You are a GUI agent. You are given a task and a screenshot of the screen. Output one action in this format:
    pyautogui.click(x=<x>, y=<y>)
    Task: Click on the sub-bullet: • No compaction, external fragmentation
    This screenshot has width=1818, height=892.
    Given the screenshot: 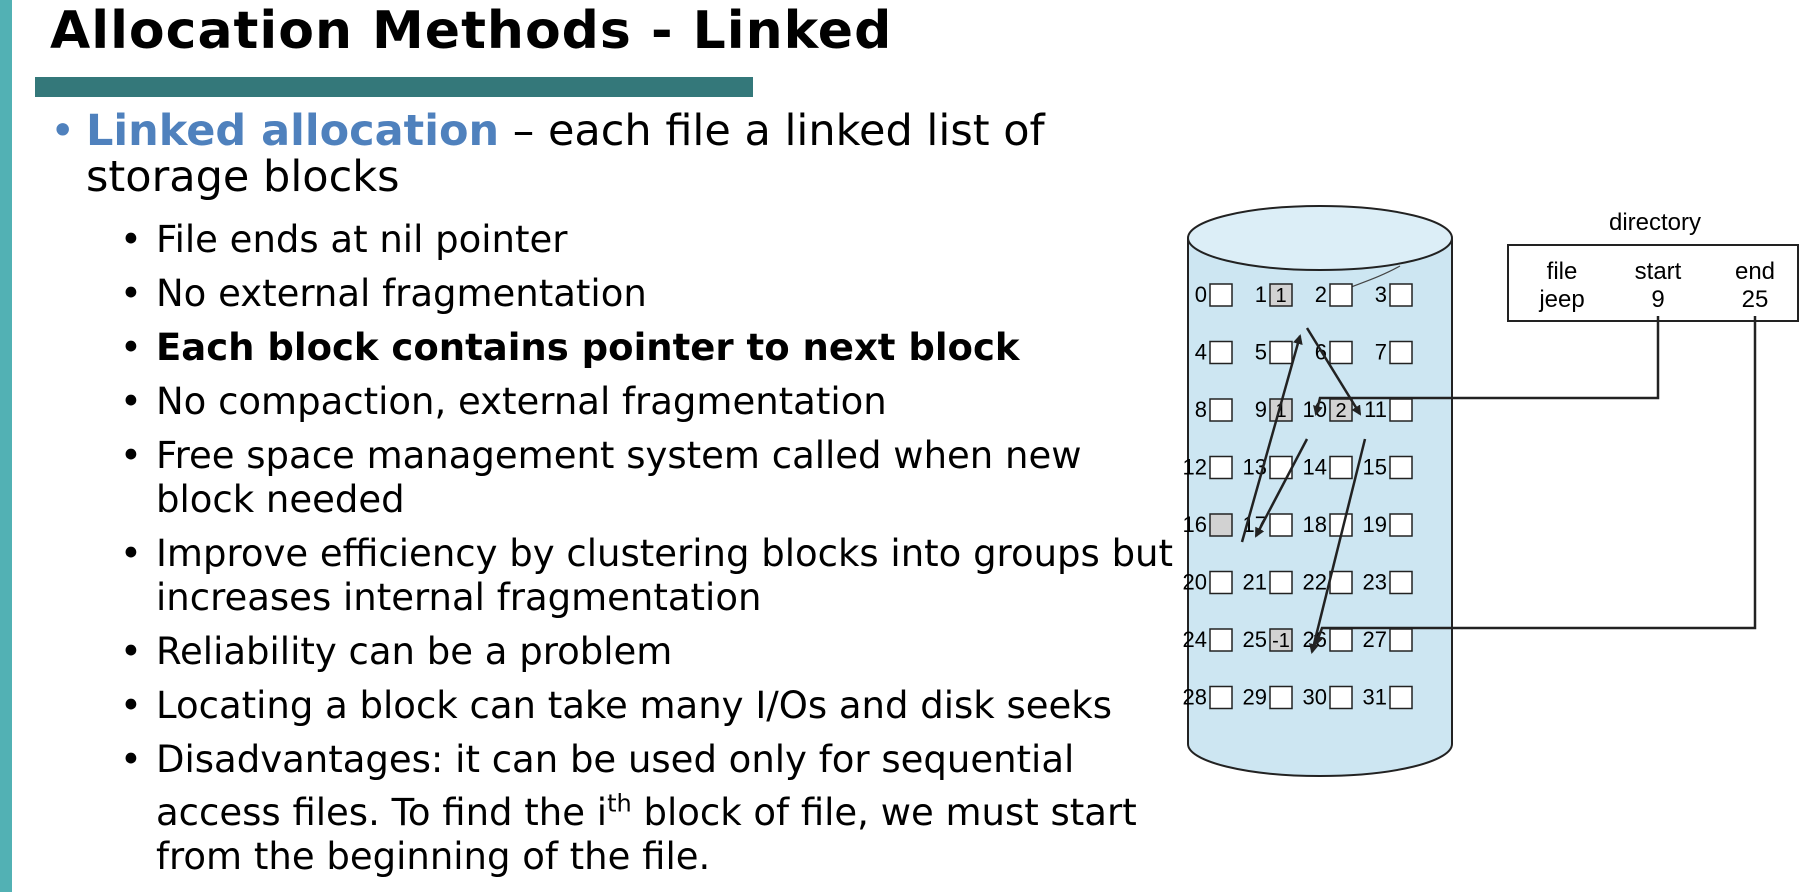 What is the action you would take?
    pyautogui.click(x=650, y=402)
    